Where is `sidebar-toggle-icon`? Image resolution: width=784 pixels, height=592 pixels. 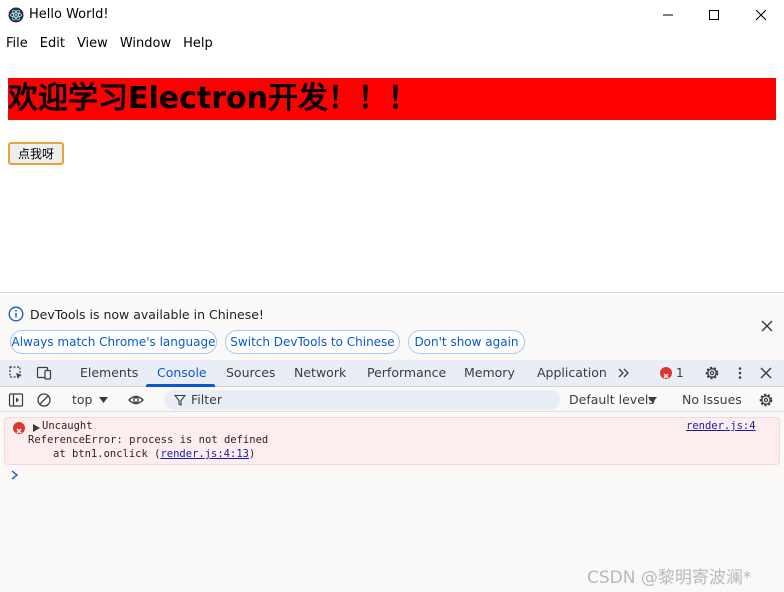 sidebar-toggle-icon is located at coordinates (16, 400).